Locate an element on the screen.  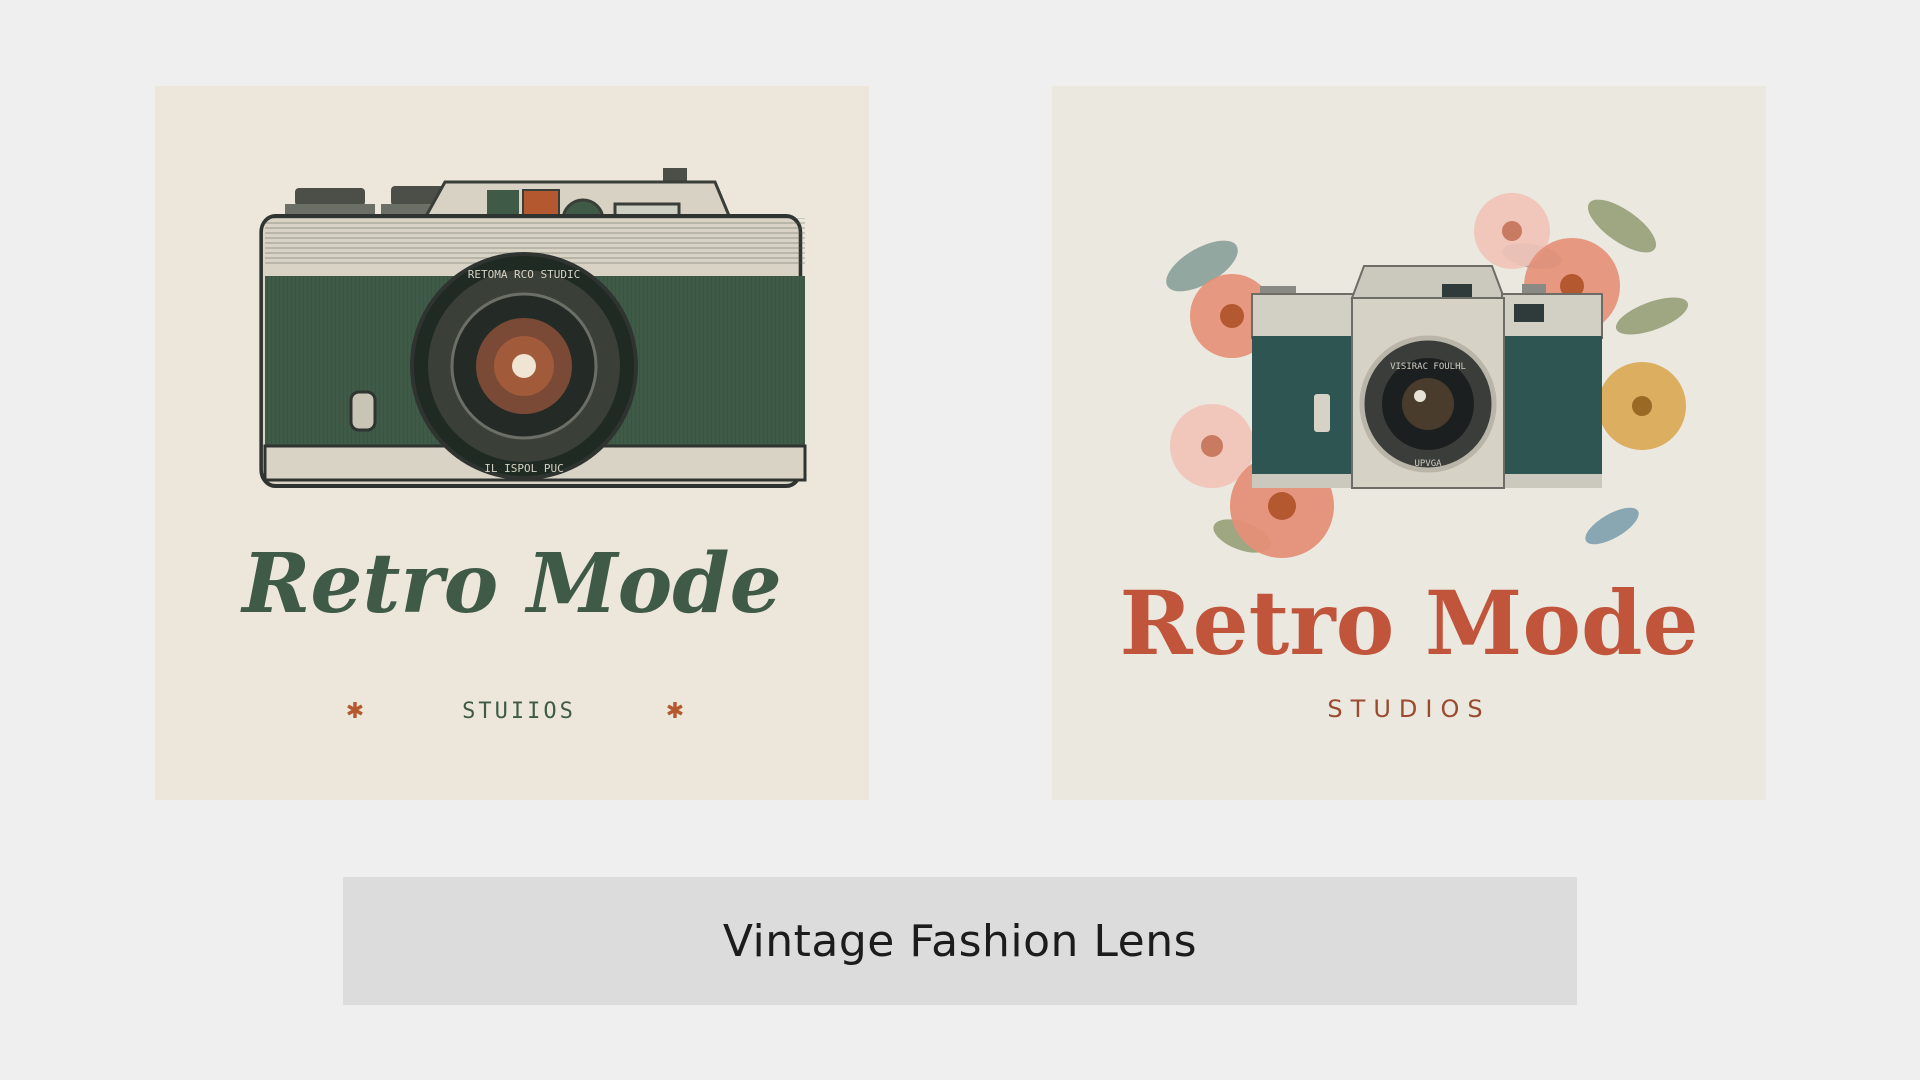
caption-text: Vintage Fashion Lens is located at coordinates (960, 941).